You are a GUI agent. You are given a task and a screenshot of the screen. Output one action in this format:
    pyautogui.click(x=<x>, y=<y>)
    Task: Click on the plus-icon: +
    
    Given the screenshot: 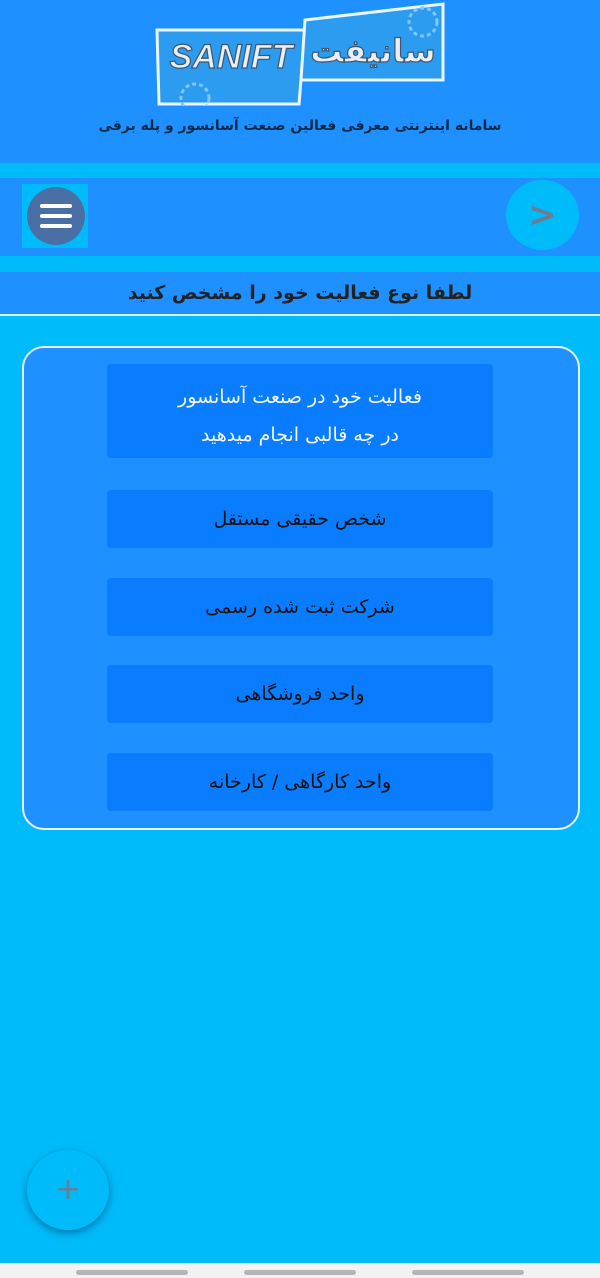 What is the action you would take?
    pyautogui.click(x=68, y=1190)
    